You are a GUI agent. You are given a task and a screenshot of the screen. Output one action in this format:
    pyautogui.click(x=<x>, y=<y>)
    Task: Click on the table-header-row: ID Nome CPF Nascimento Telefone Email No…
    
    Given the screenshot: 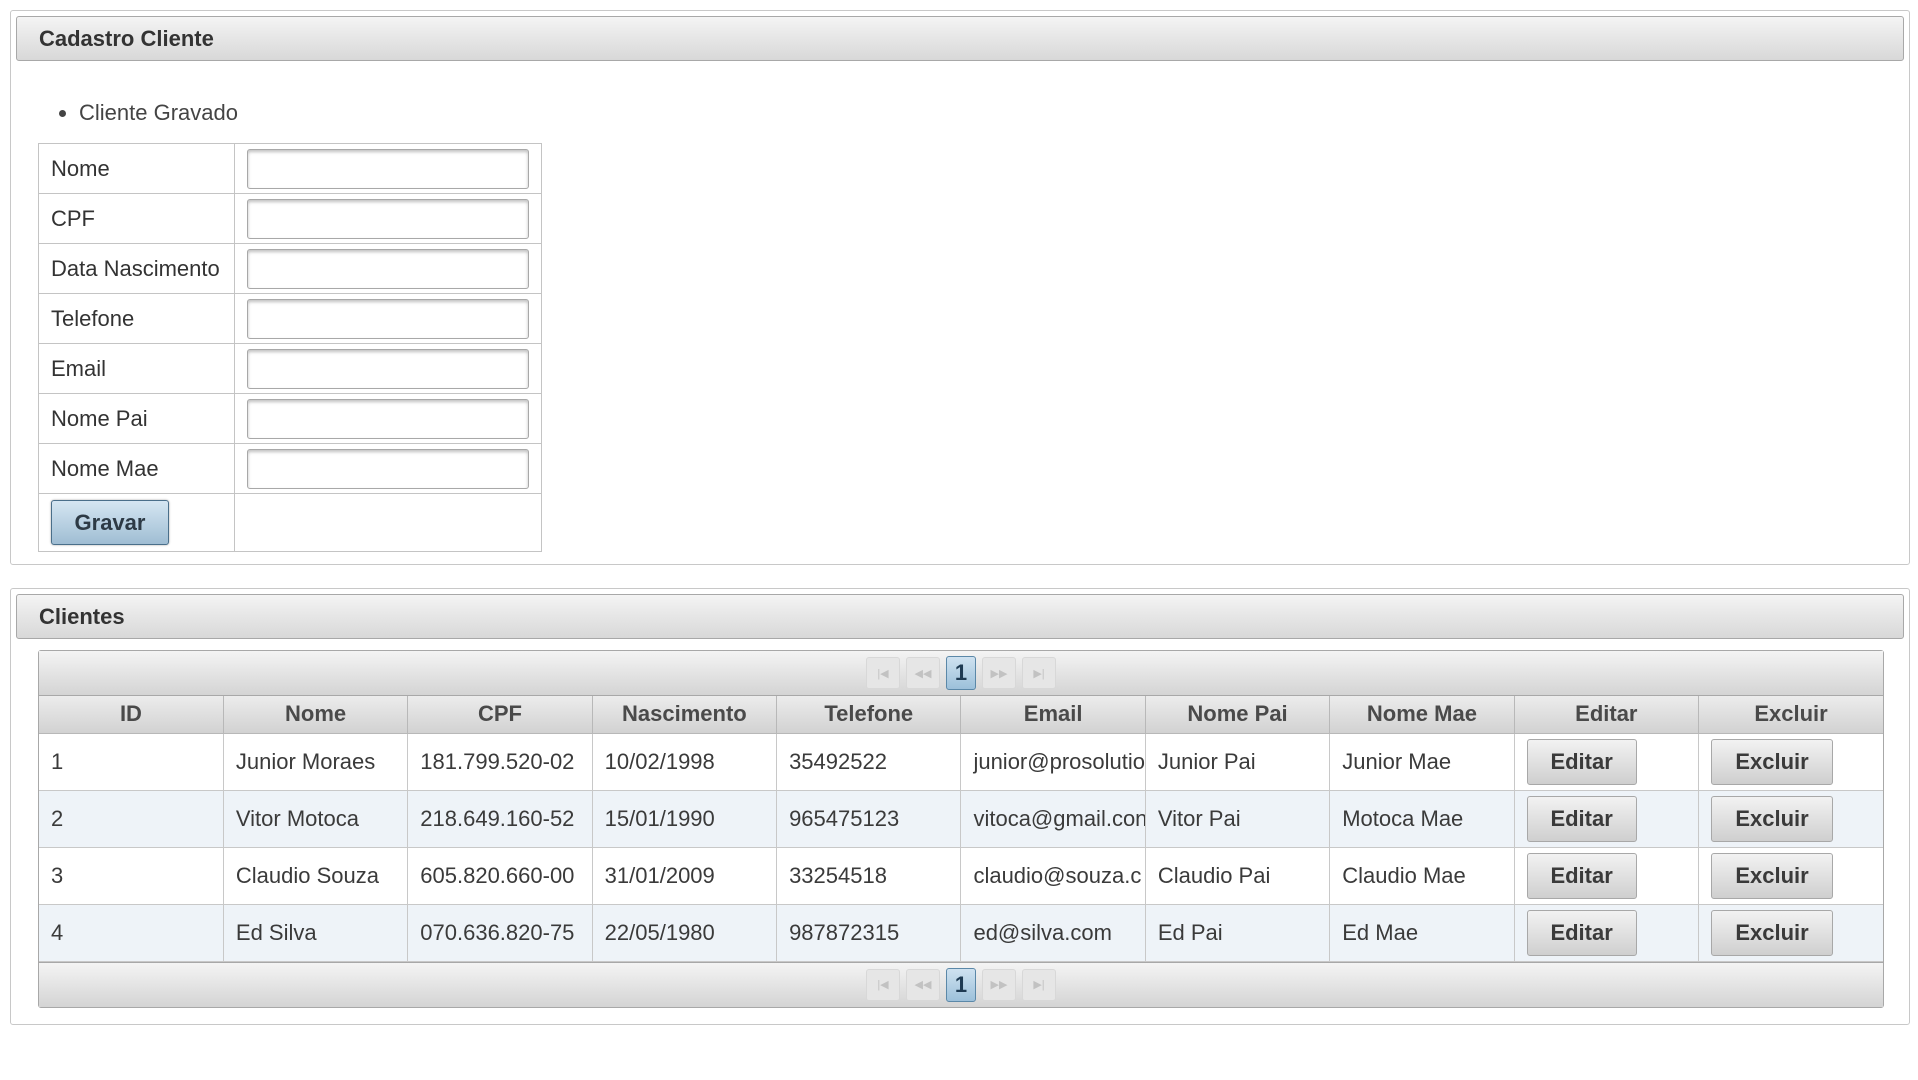 What is the action you would take?
    pyautogui.click(x=961, y=715)
    